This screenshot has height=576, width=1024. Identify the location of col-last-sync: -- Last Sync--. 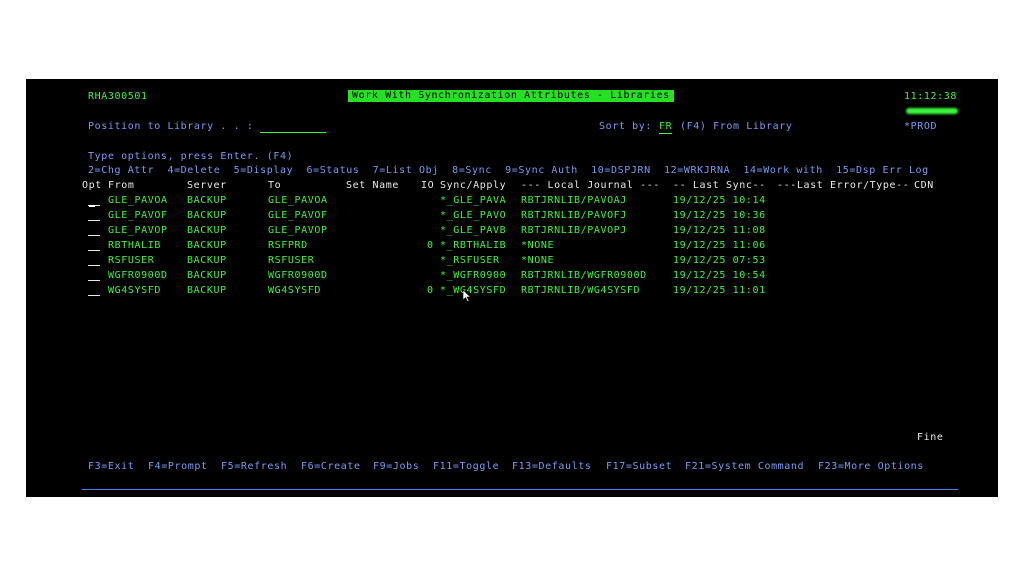
(719, 185).